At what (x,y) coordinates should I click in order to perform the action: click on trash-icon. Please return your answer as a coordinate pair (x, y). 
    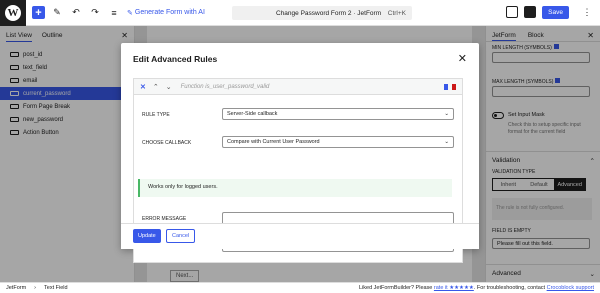
    Looking at the image, I should click on (454, 86).